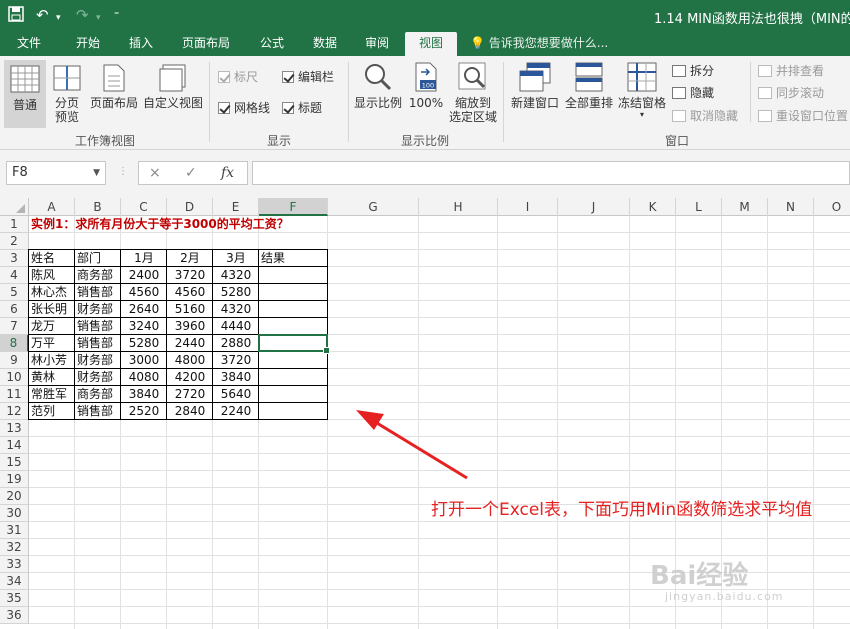 This screenshot has height=629, width=850. What do you see at coordinates (114, 78) in the screenshot?
I see `page-layout-icon` at bounding box center [114, 78].